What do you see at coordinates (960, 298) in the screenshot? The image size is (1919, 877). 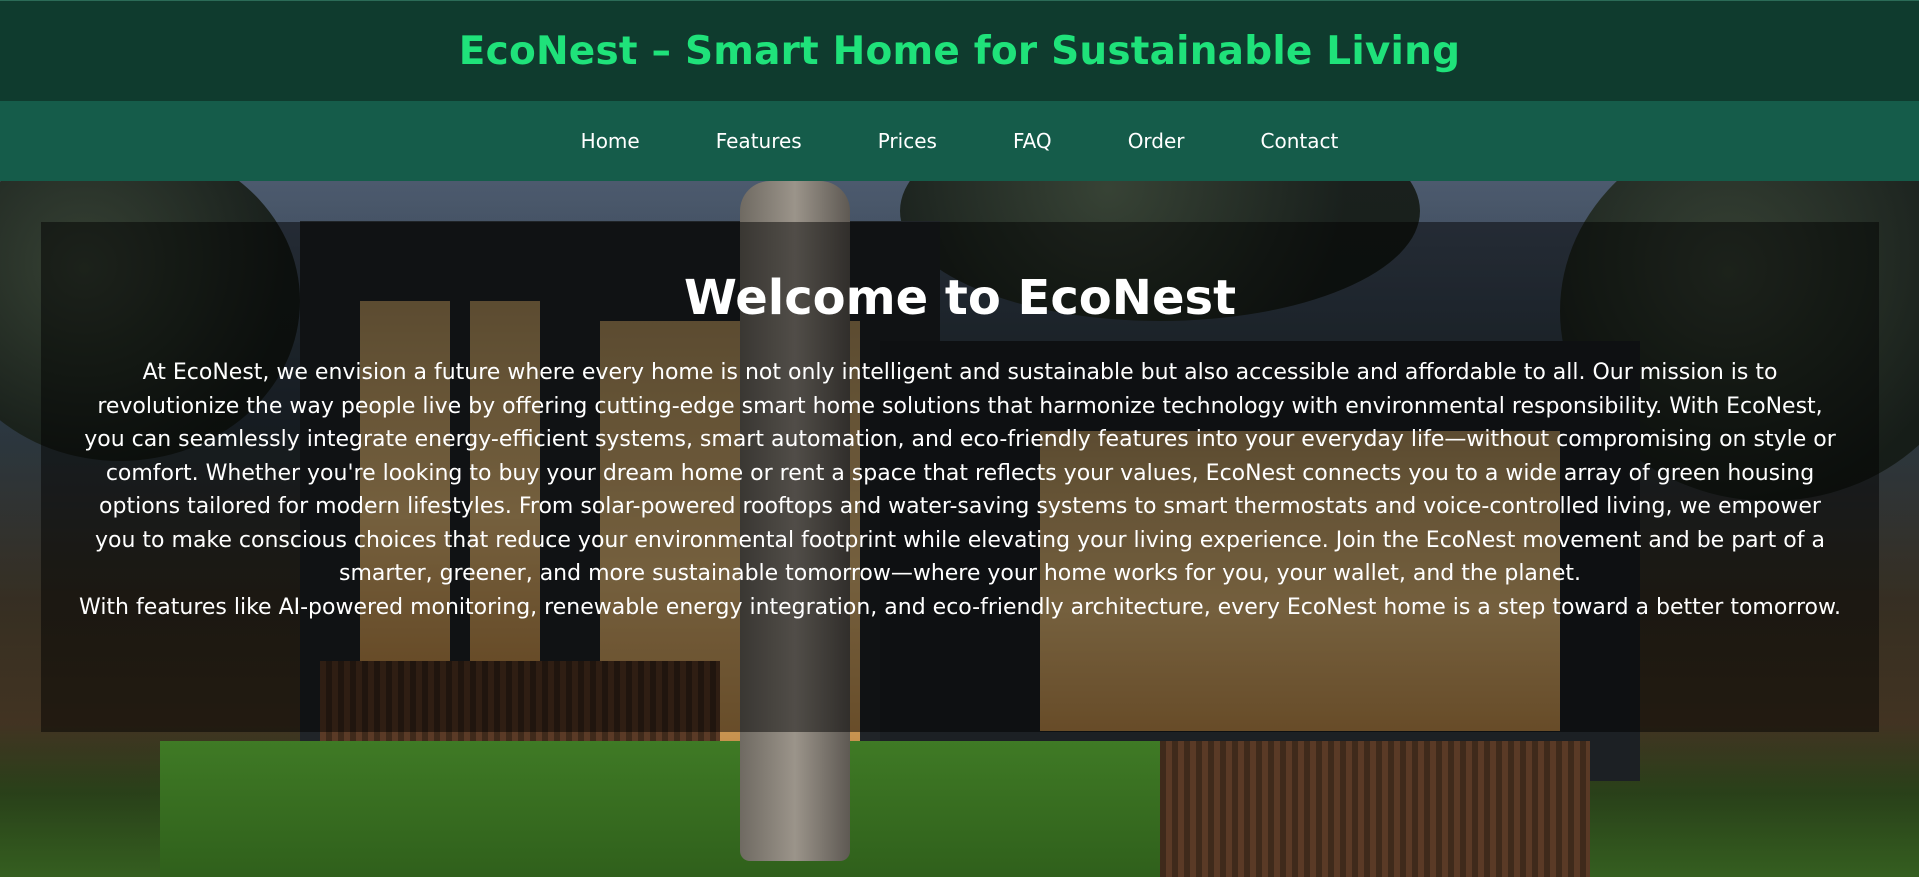 I see `hero-heading: Welcome to EcoNest` at bounding box center [960, 298].